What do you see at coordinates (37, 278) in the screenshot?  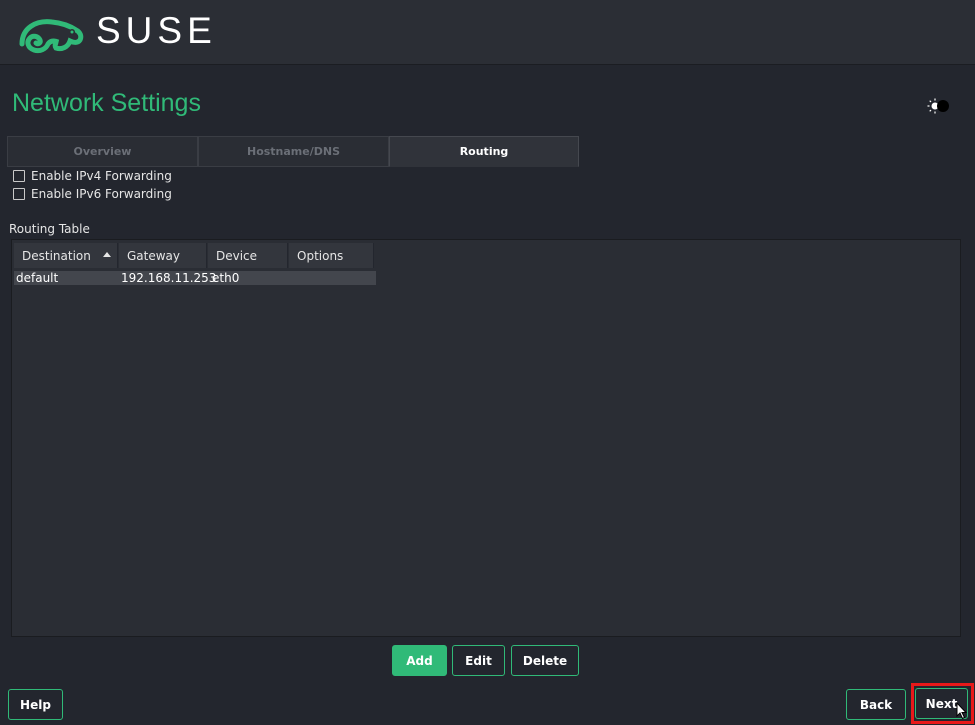 I see `cell-destination: default` at bounding box center [37, 278].